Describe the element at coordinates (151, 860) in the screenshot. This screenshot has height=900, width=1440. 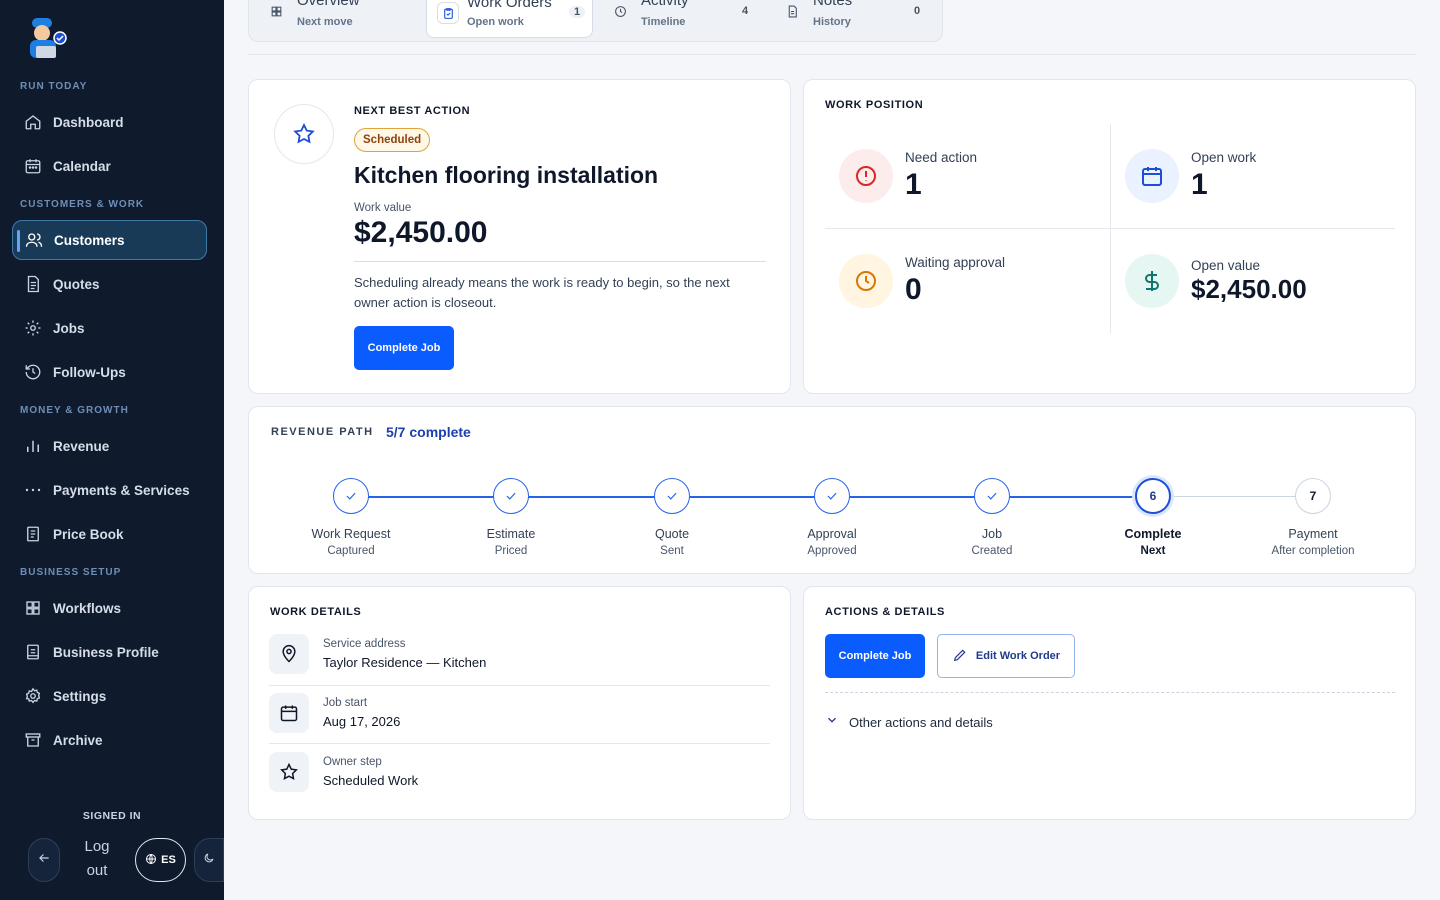
I see `globe-icon` at that location.